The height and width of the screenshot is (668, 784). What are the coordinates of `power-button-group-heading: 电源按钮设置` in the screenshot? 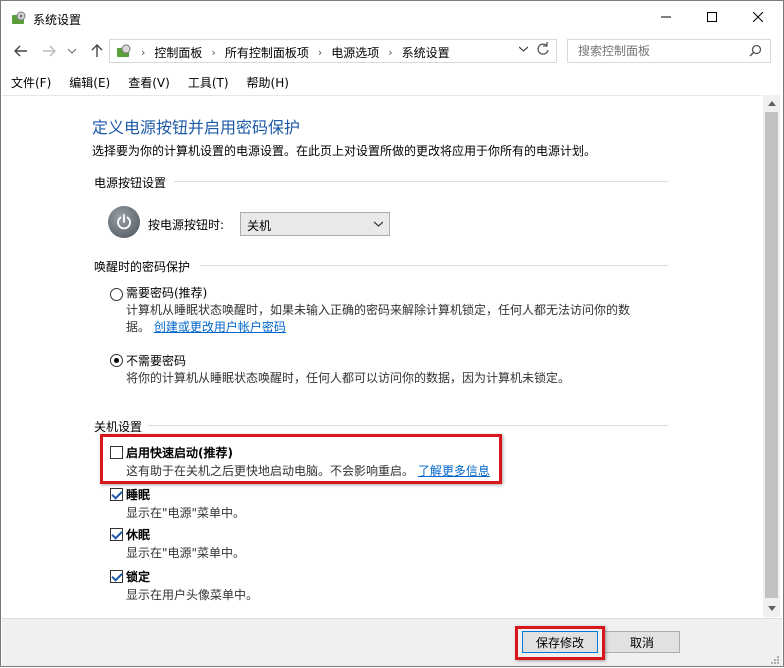 It's located at (130, 183).